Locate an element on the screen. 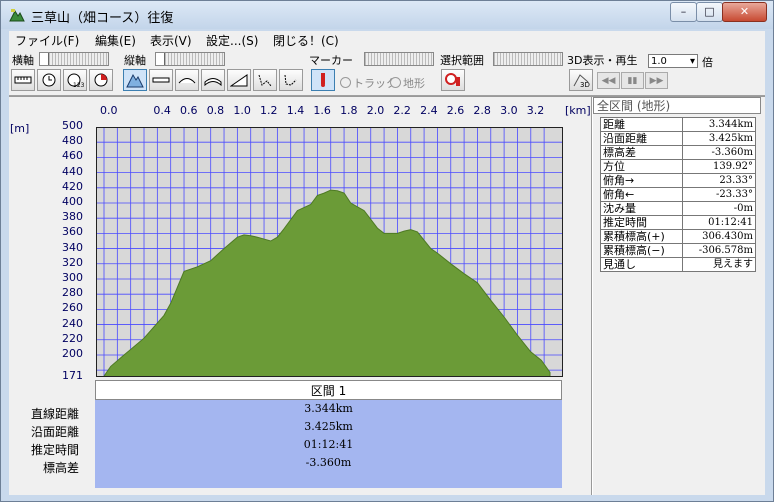  v-axis-label: 縦軸 is located at coordinates (135, 60).